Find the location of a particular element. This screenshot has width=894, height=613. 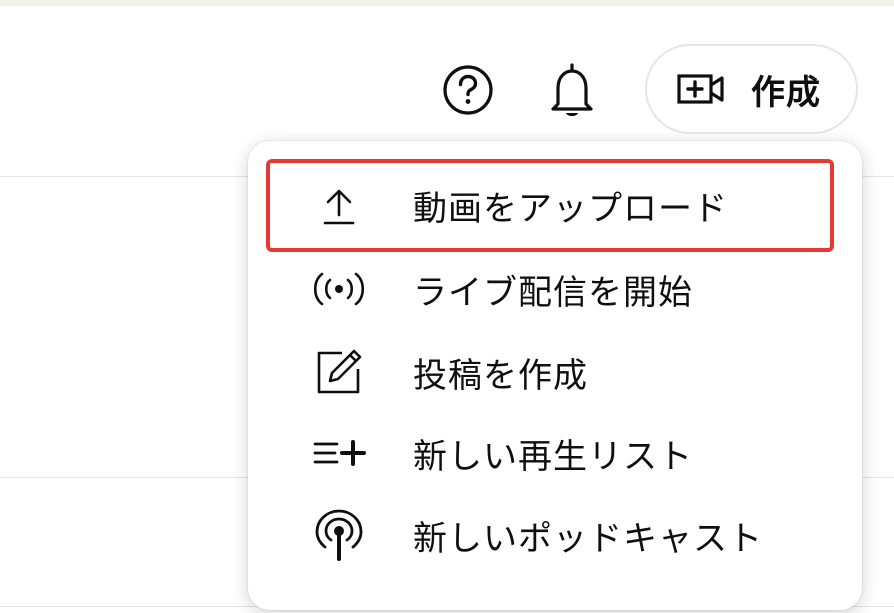

top-strip is located at coordinates (447, 3).